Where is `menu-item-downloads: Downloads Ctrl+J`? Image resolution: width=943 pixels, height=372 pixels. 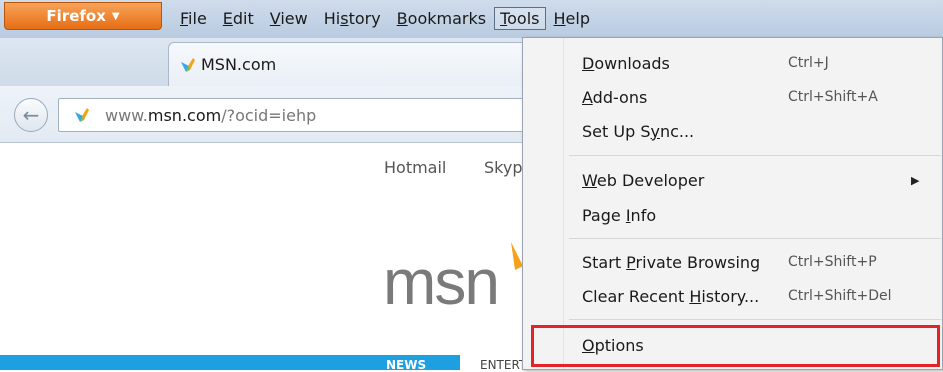 menu-item-downloads: Downloads Ctrl+J is located at coordinates (732, 63).